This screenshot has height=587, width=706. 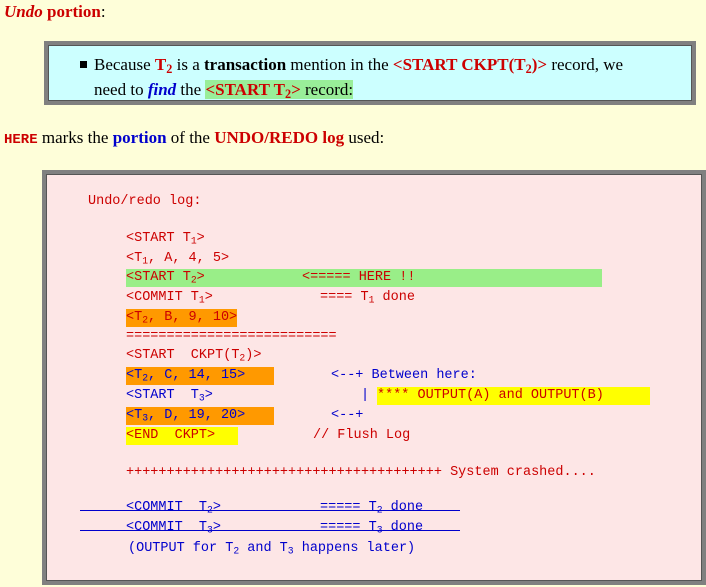 What do you see at coordinates (279, 91) in the screenshot?
I see `start-t2-highlight: <START T2> record:` at bounding box center [279, 91].